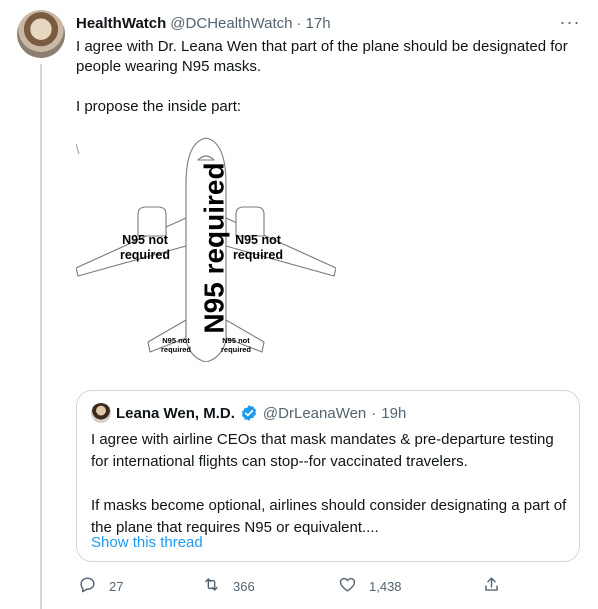  I want to click on like-button: 1,438, so click(370, 586).